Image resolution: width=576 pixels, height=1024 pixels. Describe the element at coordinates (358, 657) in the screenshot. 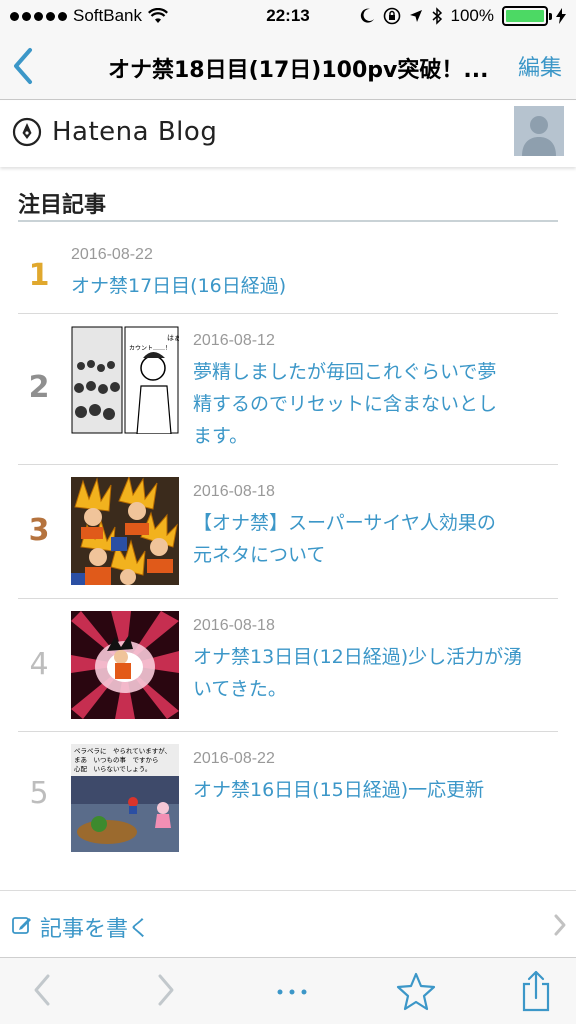

I see `entry-title-line: オナ禁13日目(12日経過)少し活力が湧` at that location.